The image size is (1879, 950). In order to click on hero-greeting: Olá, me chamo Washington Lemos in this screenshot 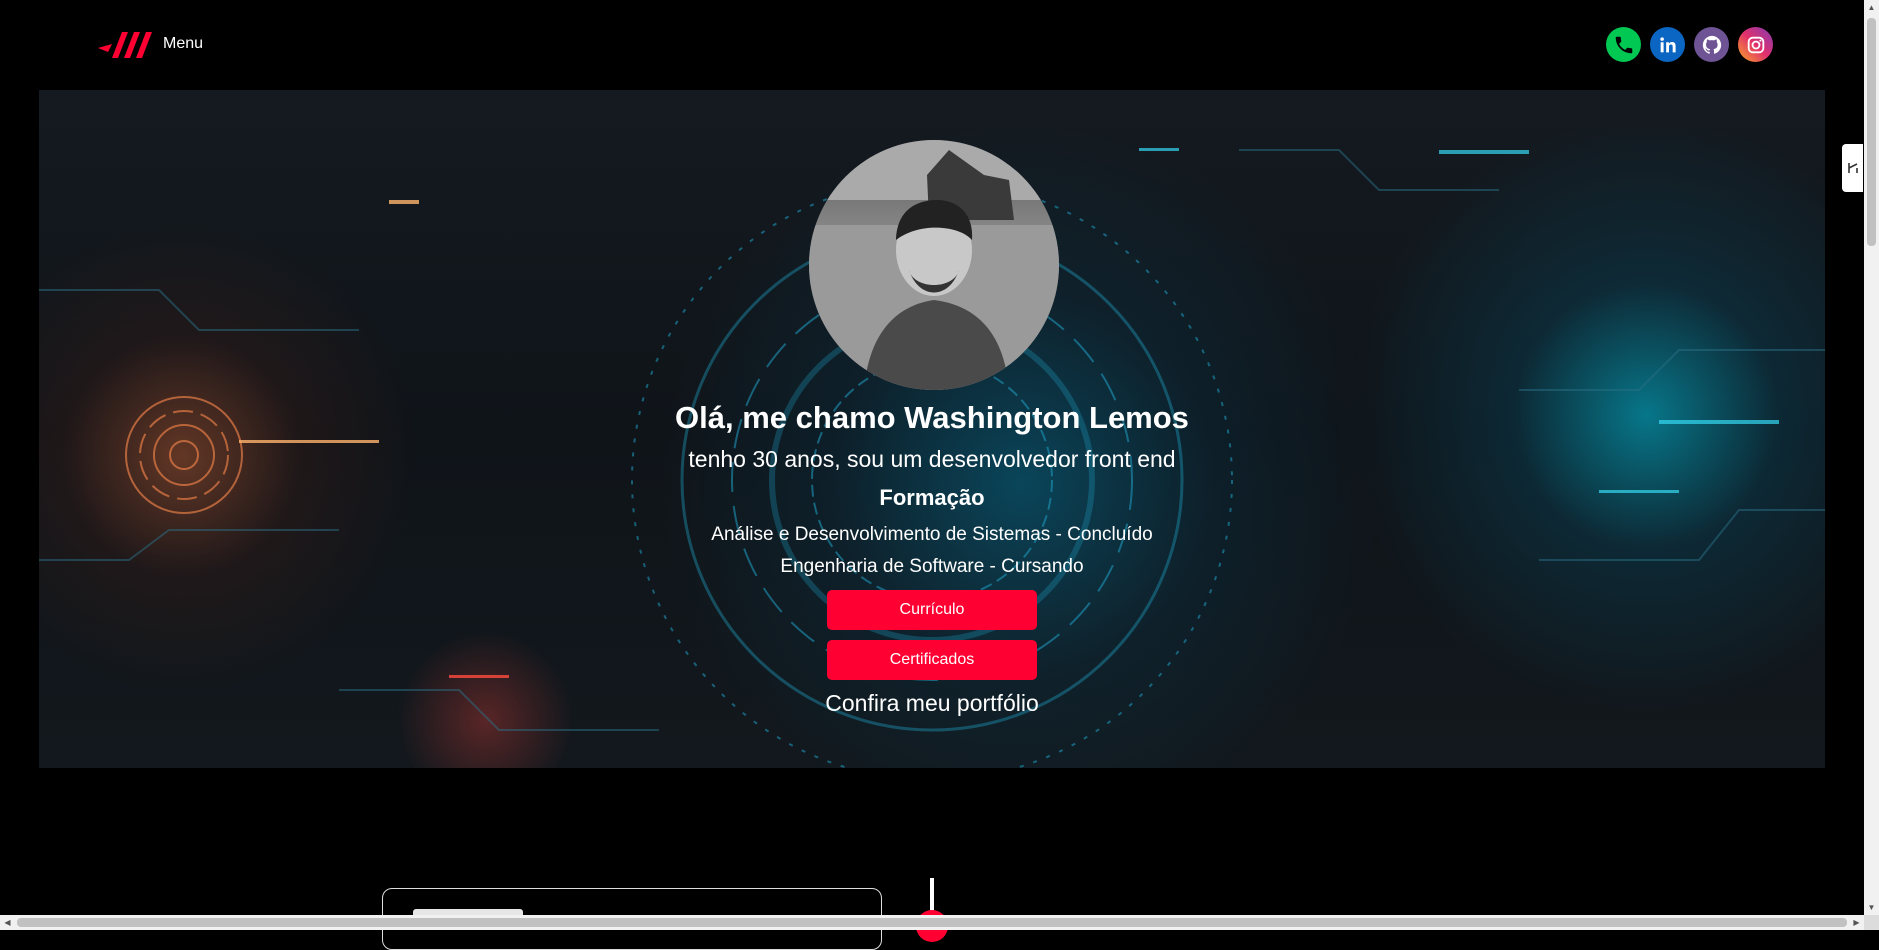, I will do `click(932, 417)`.